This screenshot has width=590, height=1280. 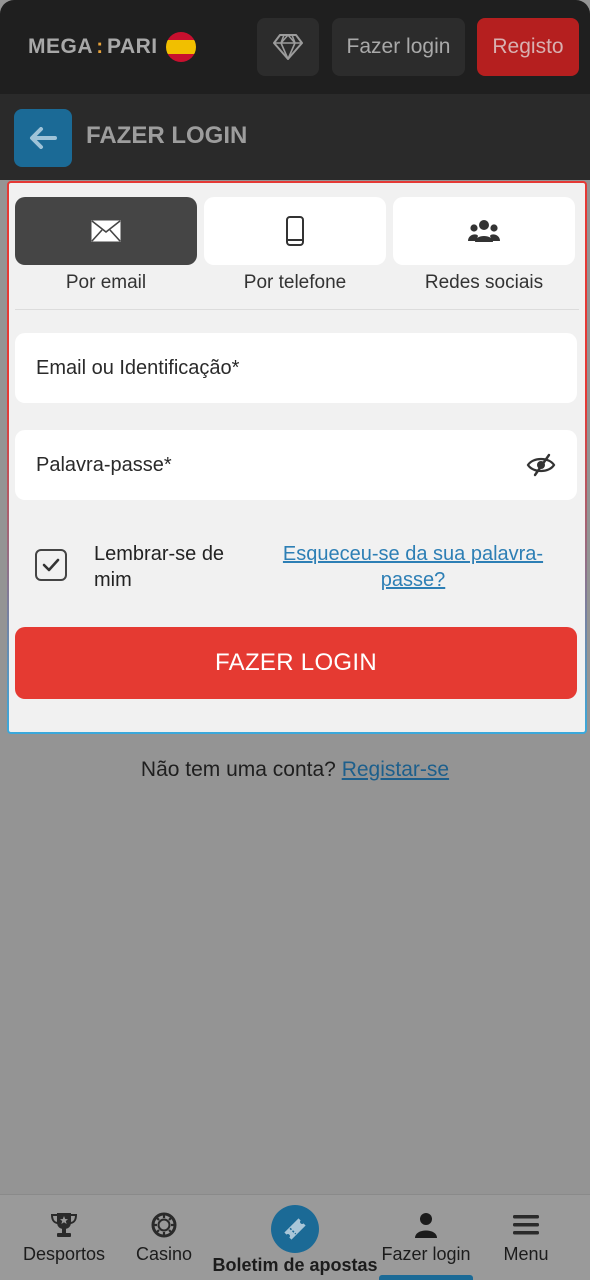 I want to click on login-submit-button: FAZER LOGIN, so click(x=296, y=663).